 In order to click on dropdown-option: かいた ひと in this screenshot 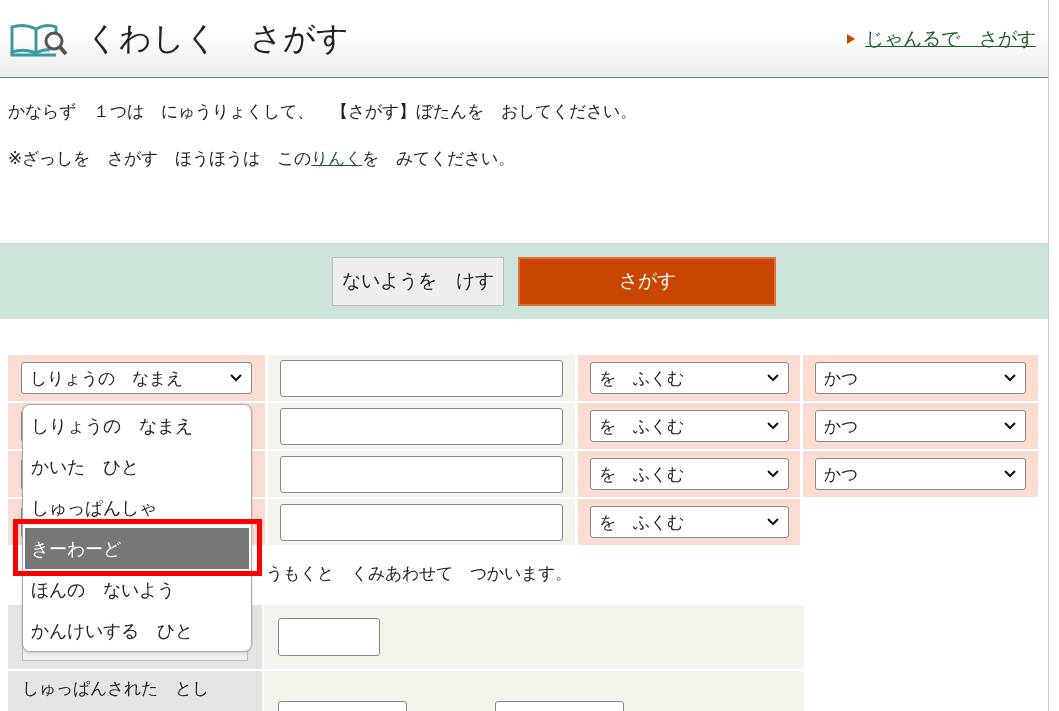, I will do `click(137, 467)`.